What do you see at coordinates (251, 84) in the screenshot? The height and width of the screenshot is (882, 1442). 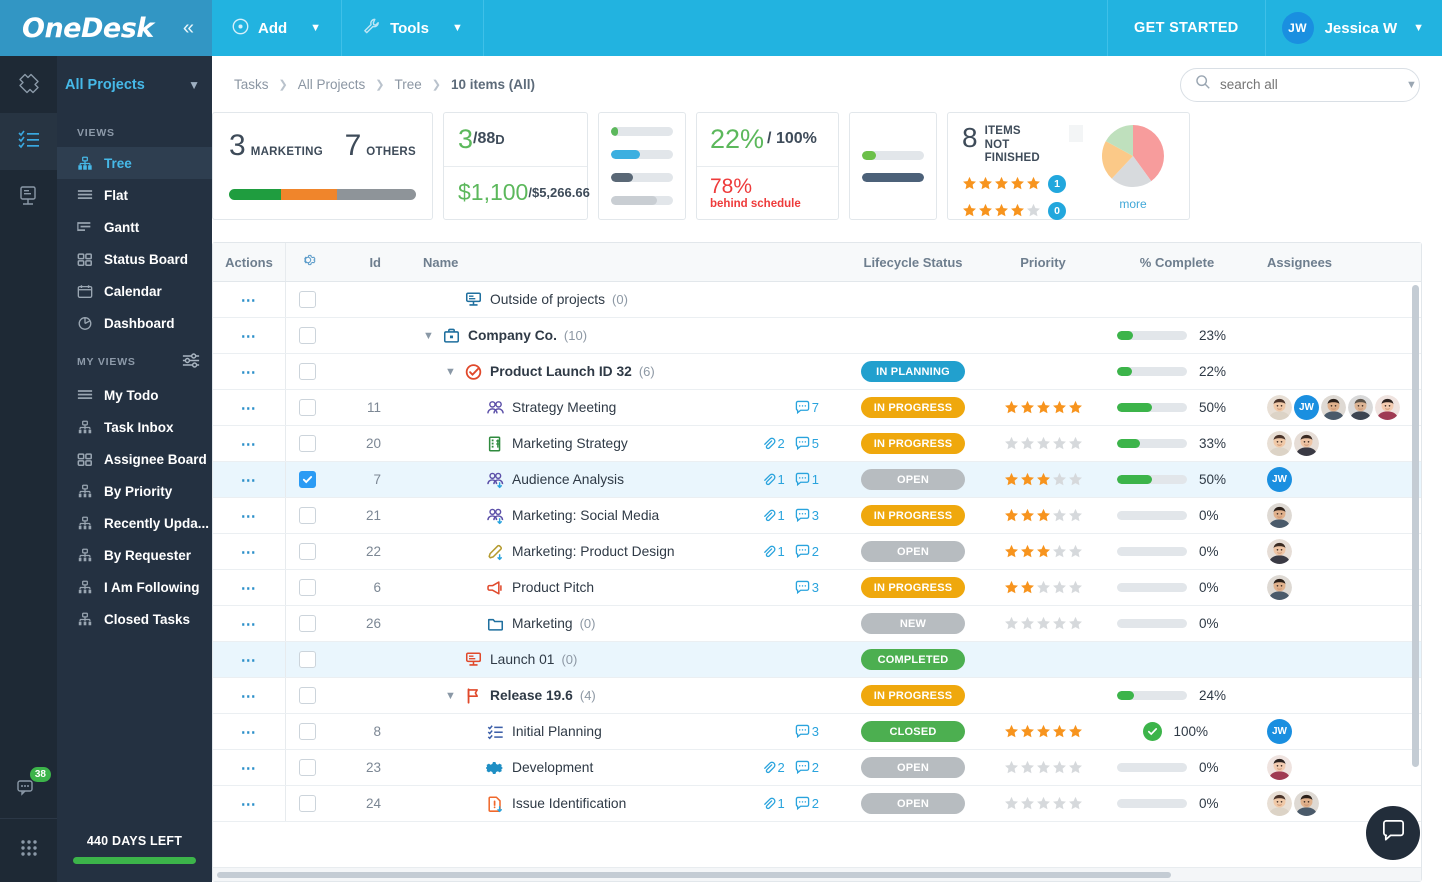 I see `breadcrumb-item: Tasks` at bounding box center [251, 84].